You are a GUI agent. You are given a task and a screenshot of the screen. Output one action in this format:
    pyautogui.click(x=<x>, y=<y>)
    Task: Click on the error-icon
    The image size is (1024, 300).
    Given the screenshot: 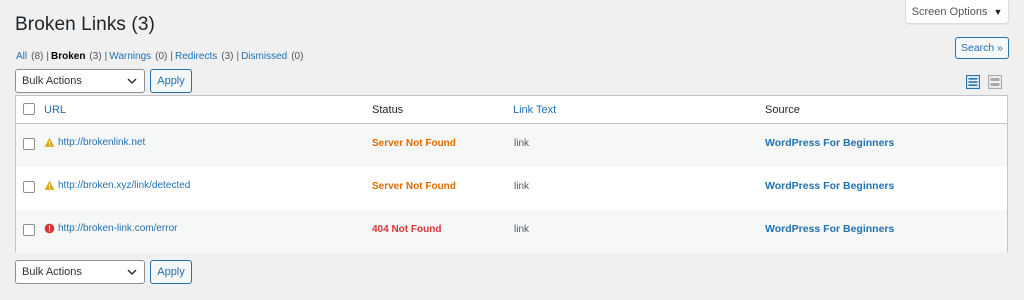 What is the action you would take?
    pyautogui.click(x=49, y=228)
    